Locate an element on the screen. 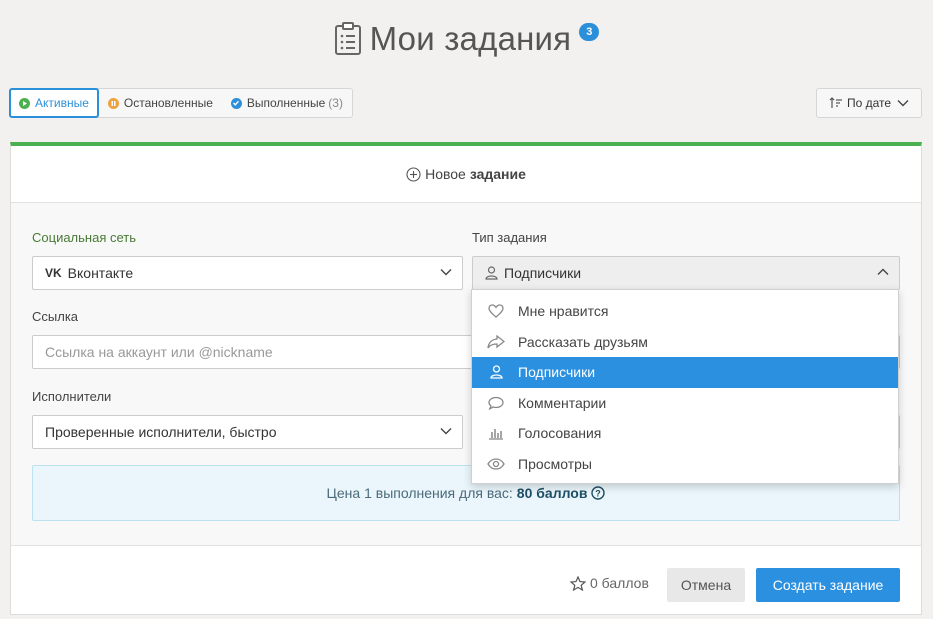  task-type-label: Тип задания is located at coordinates (509, 237).